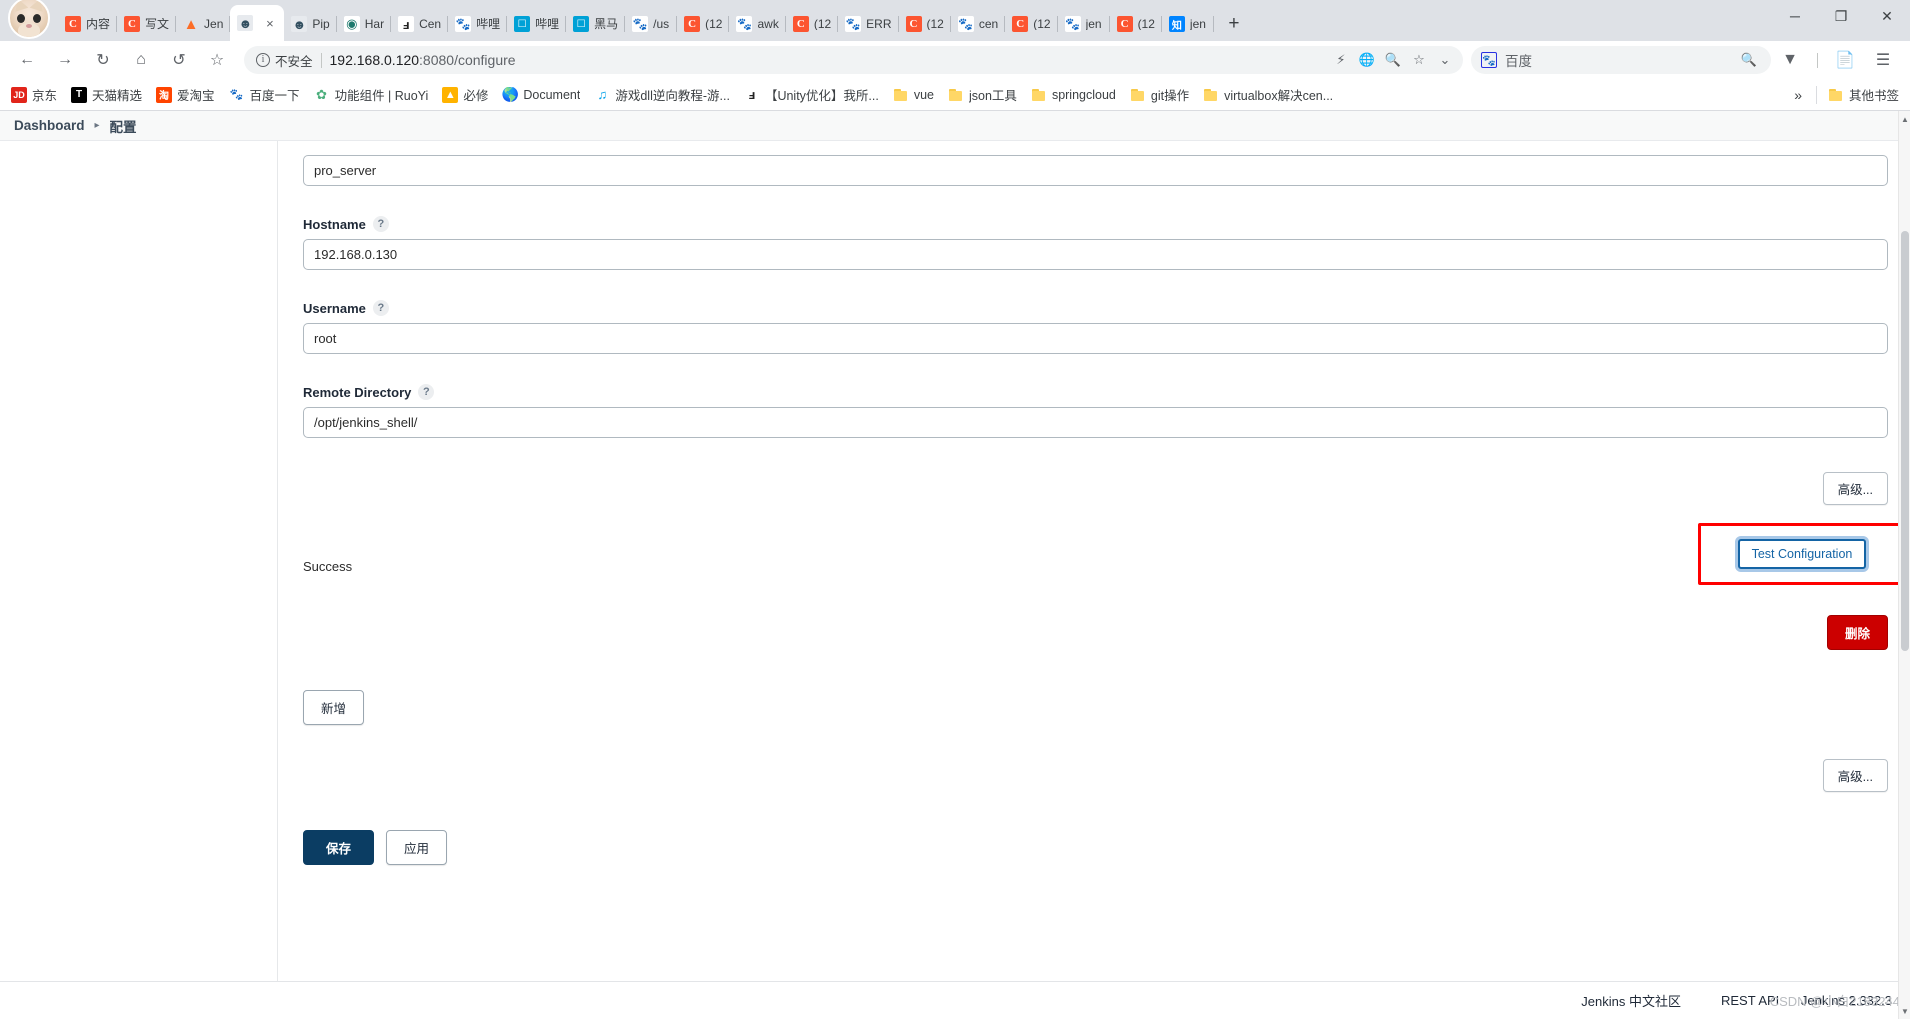 The width and height of the screenshot is (1910, 1019). I want to click on browser-tab: ◉ Har, so click(364, 24).